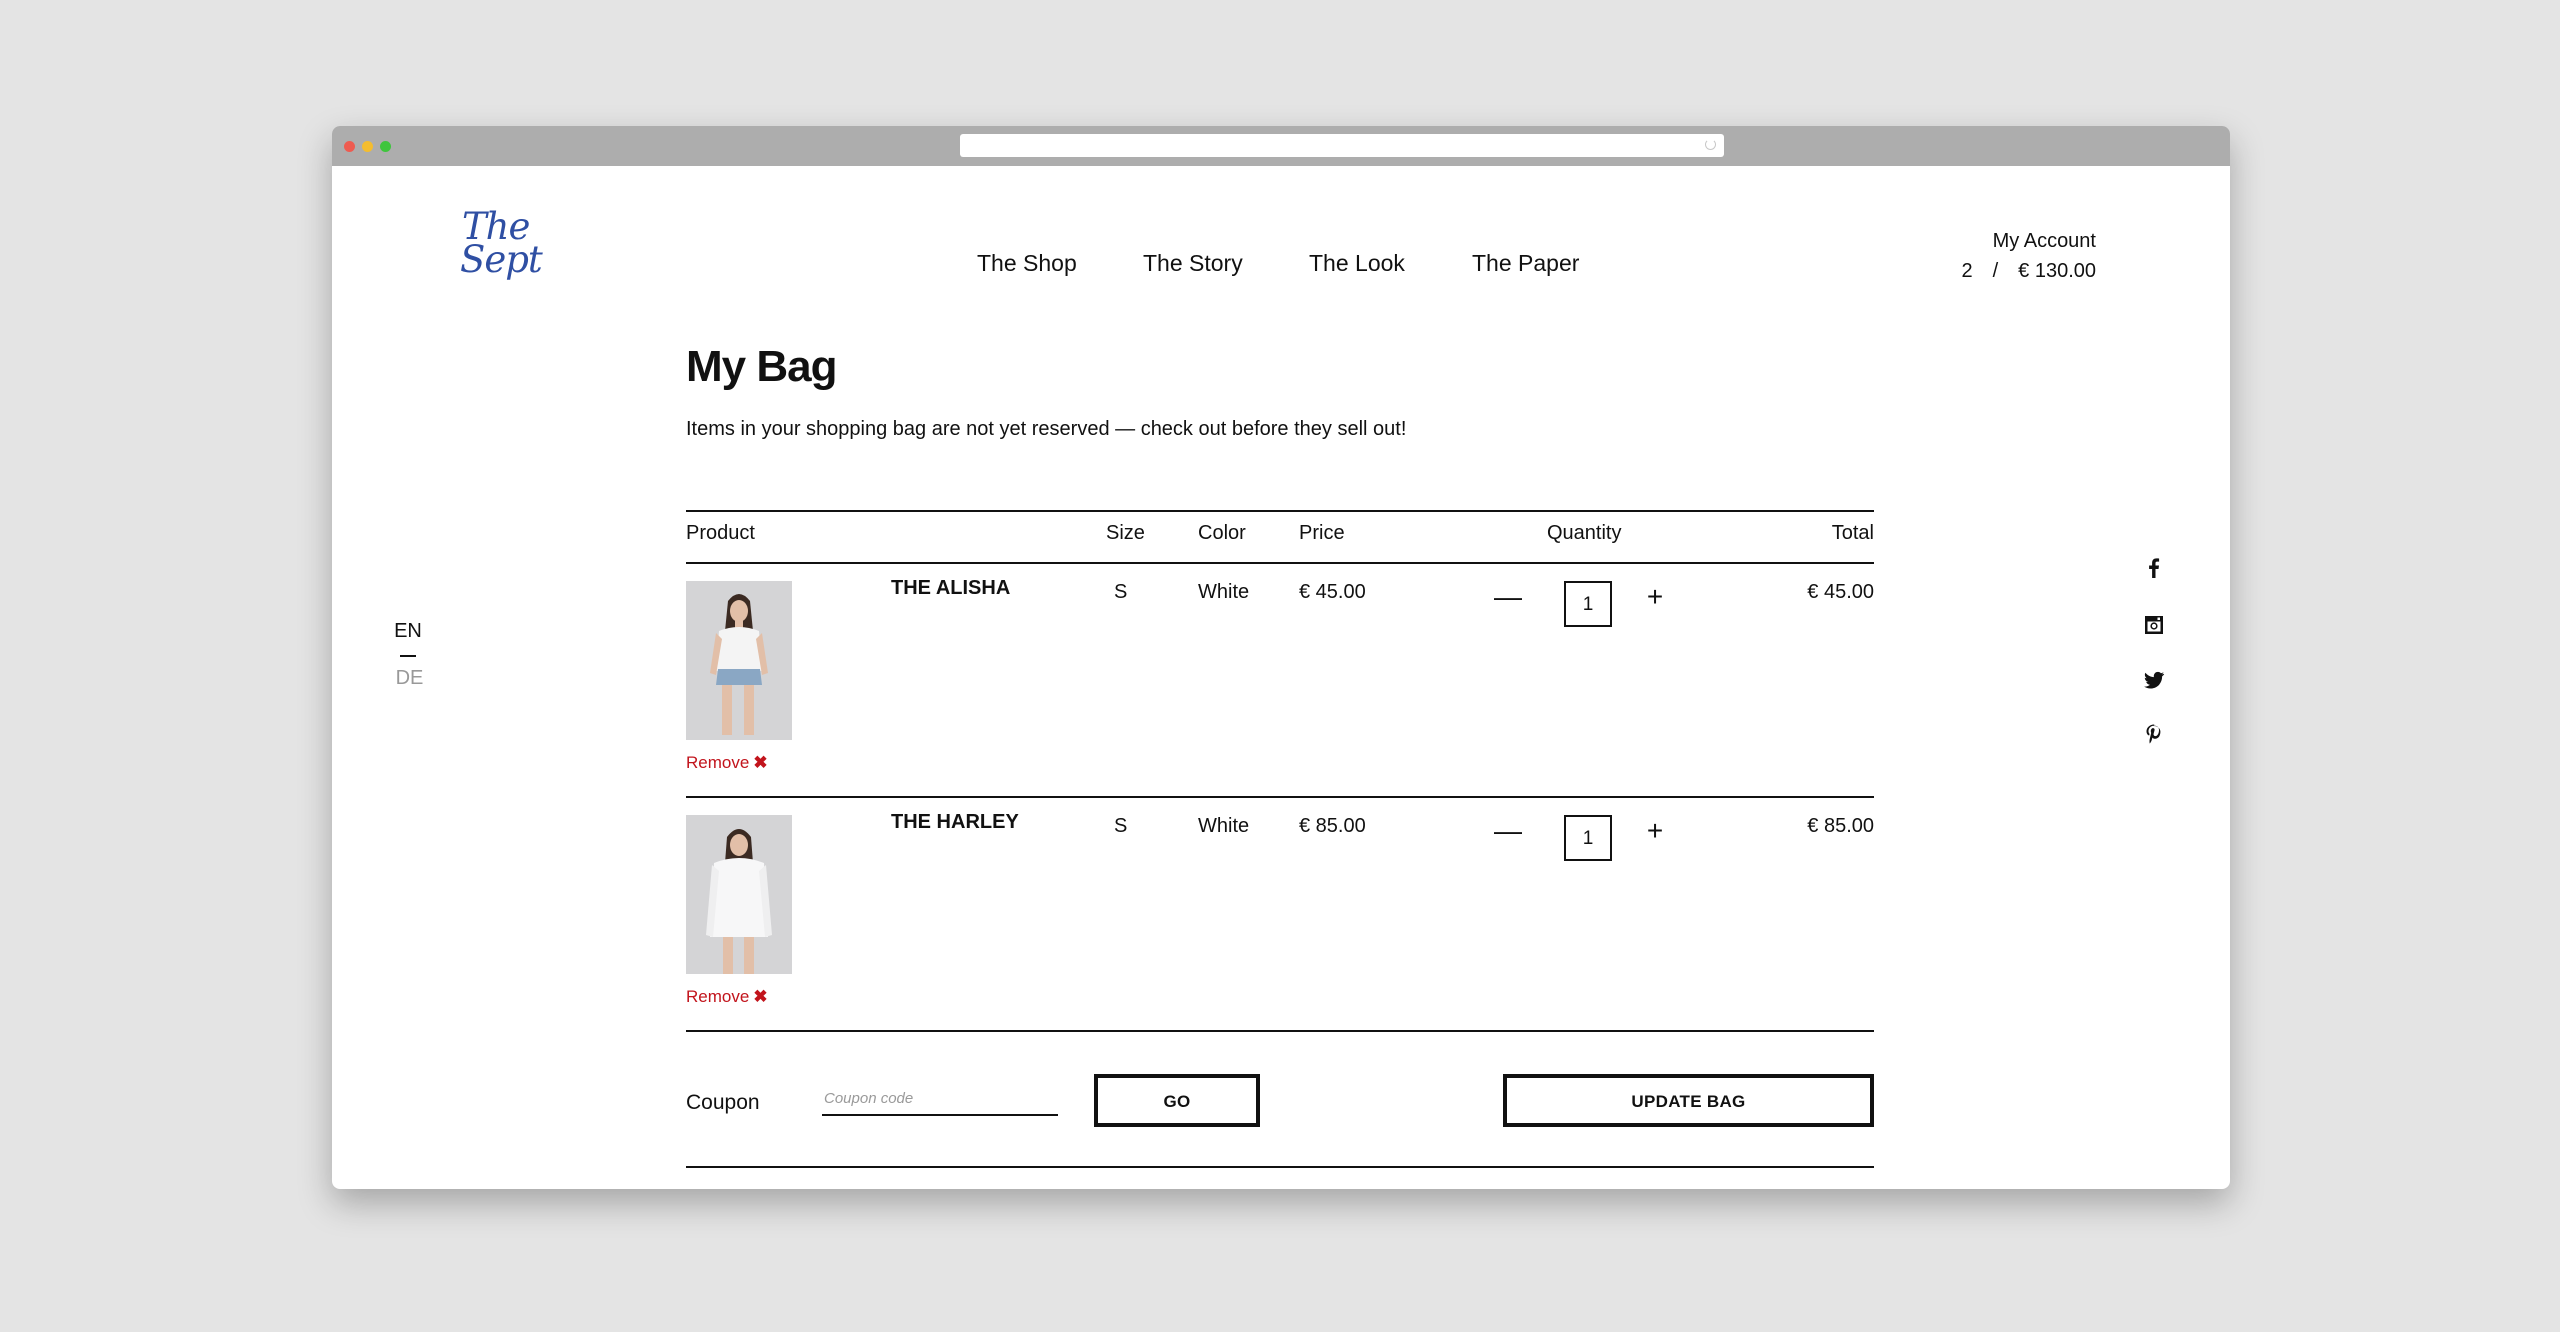 This screenshot has width=2560, height=1332. I want to click on column-header-size: Size, so click(1125, 533).